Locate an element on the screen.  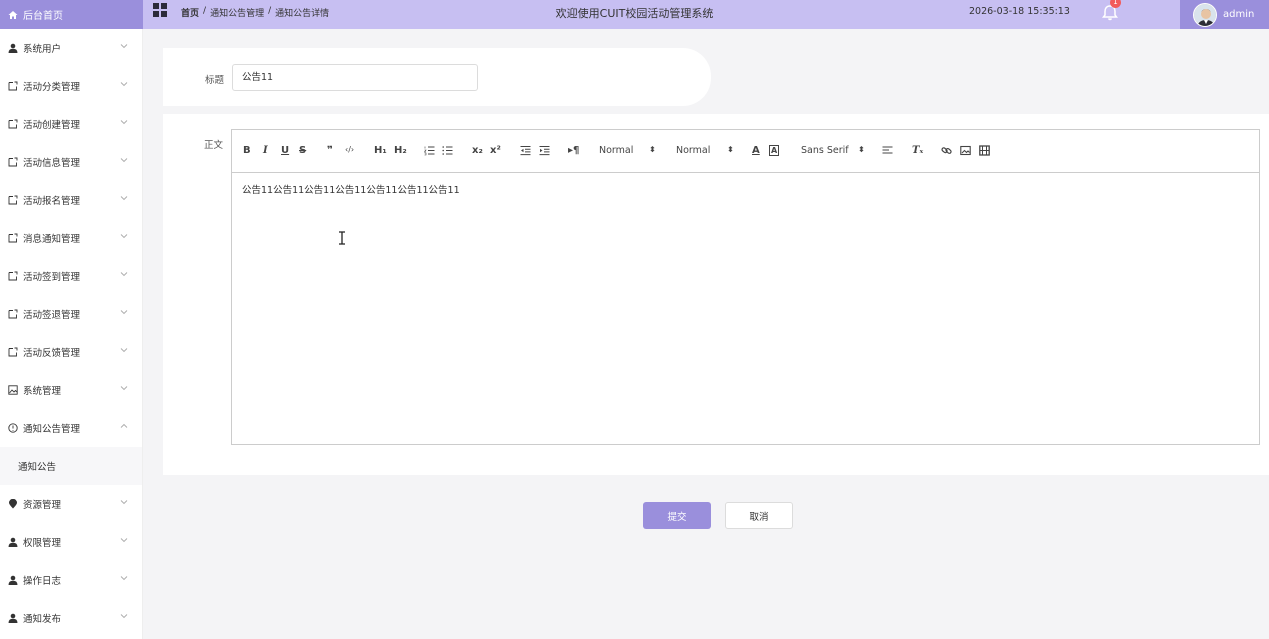
font-select: Sans Serif is located at coordinates (825, 150).